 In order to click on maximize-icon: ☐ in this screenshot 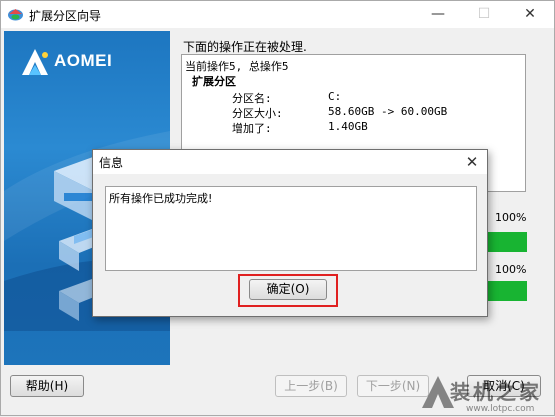, I will do `click(484, 14)`.